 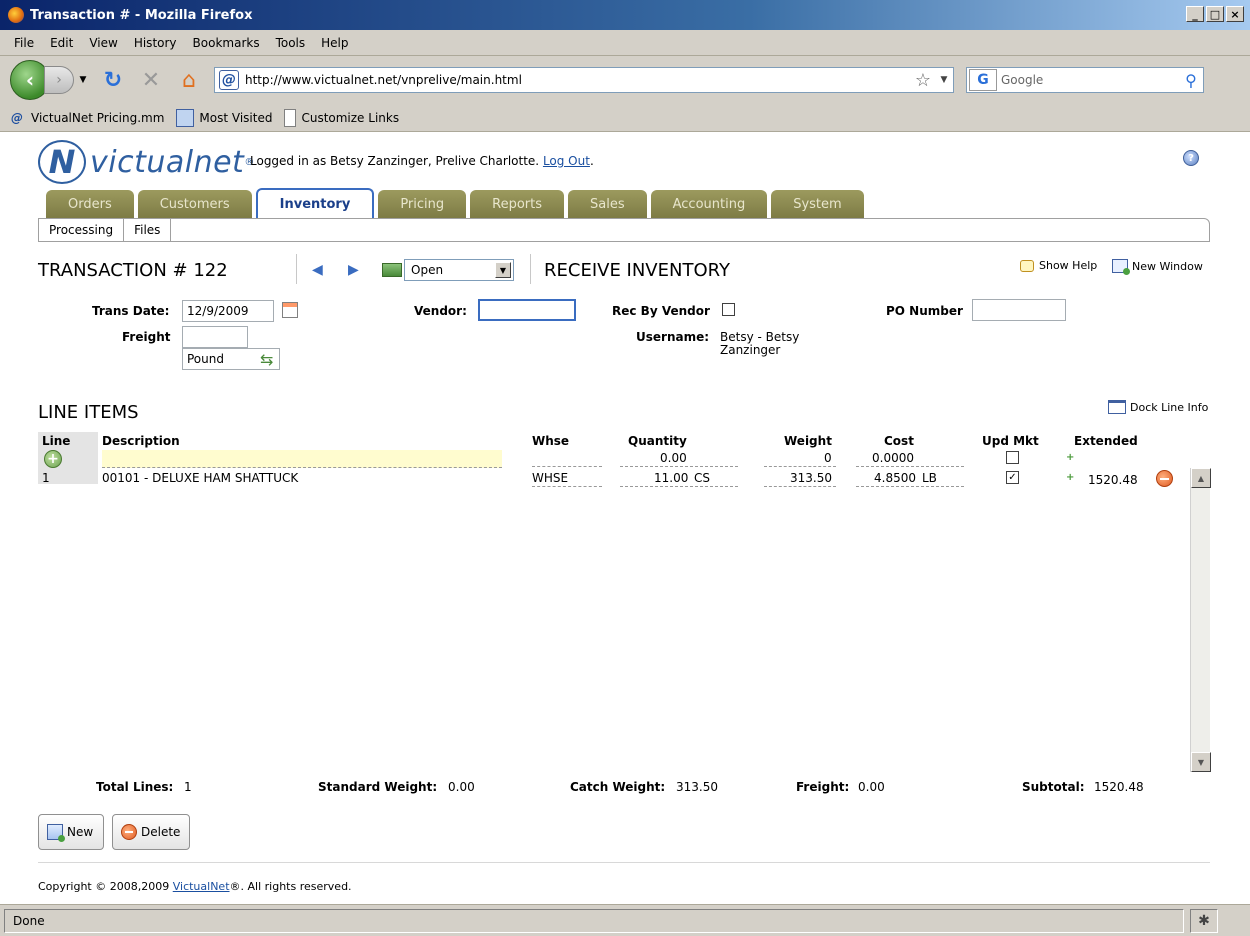 I want to click on window-title: Transaction # - Mozilla Firefox, so click(x=141, y=15).